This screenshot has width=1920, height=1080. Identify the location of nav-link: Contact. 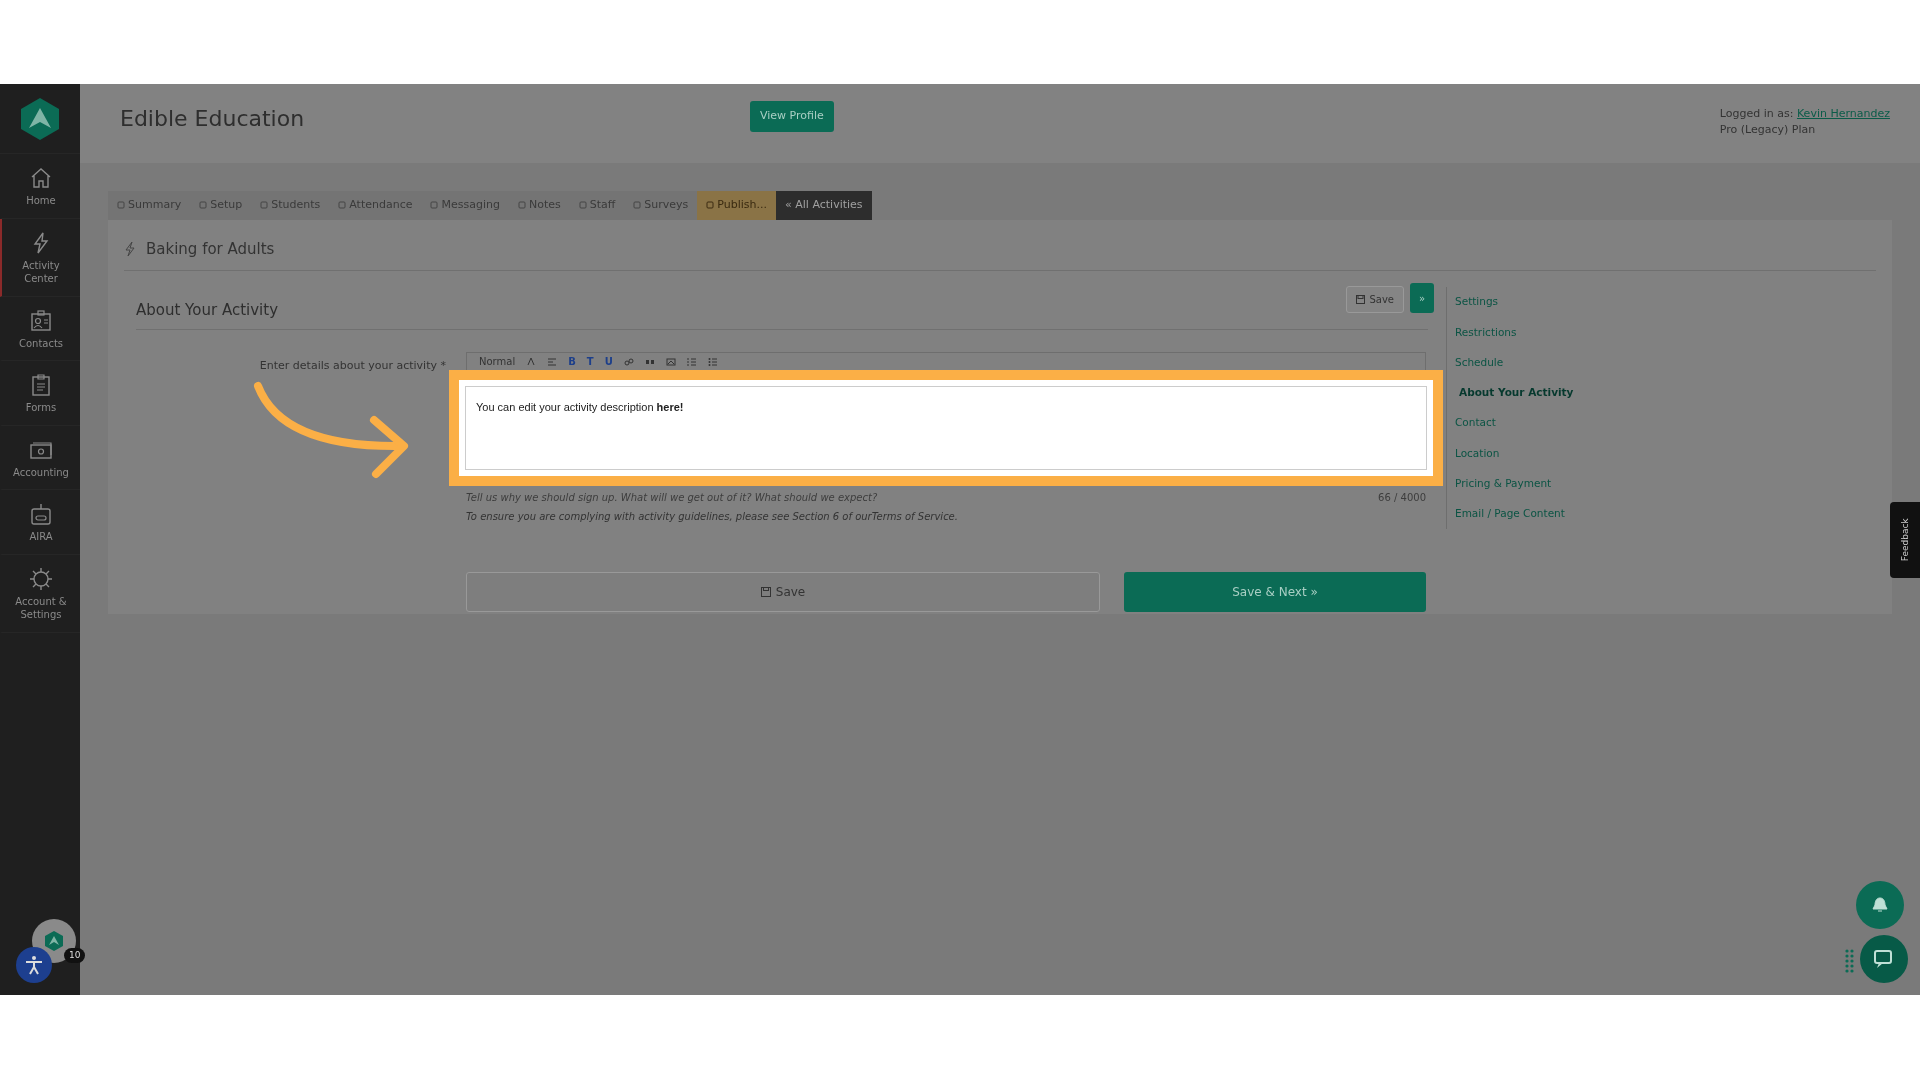
(1665, 423).